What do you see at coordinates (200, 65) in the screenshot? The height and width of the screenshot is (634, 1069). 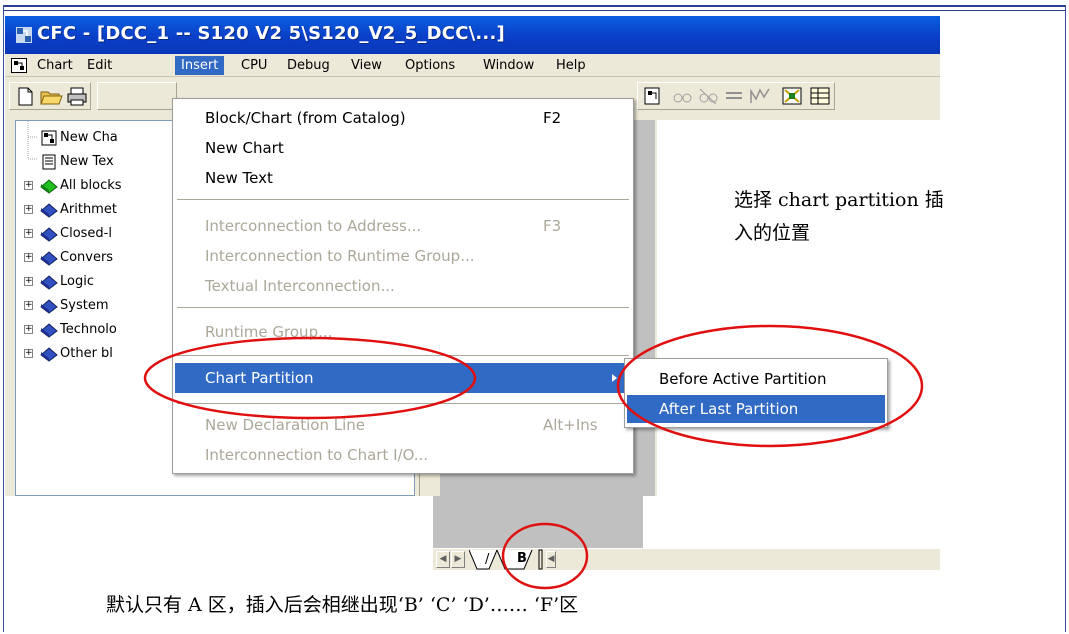 I see `menu-insert: Insert` at bounding box center [200, 65].